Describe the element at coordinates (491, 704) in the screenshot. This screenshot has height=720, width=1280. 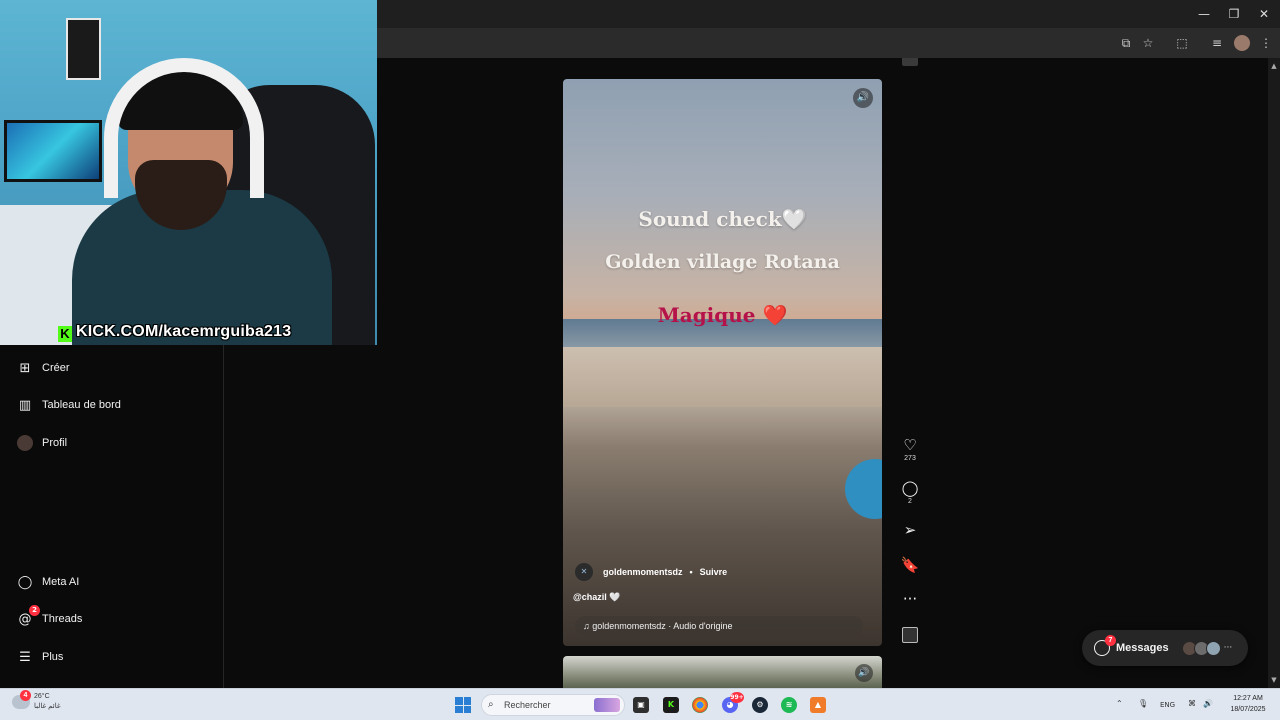
I see `search-icon: ⌕` at that location.